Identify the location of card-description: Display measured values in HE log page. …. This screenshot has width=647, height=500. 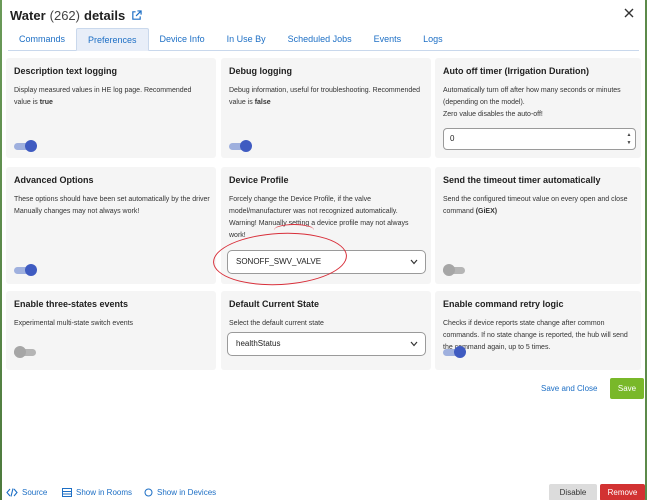
(103, 96).